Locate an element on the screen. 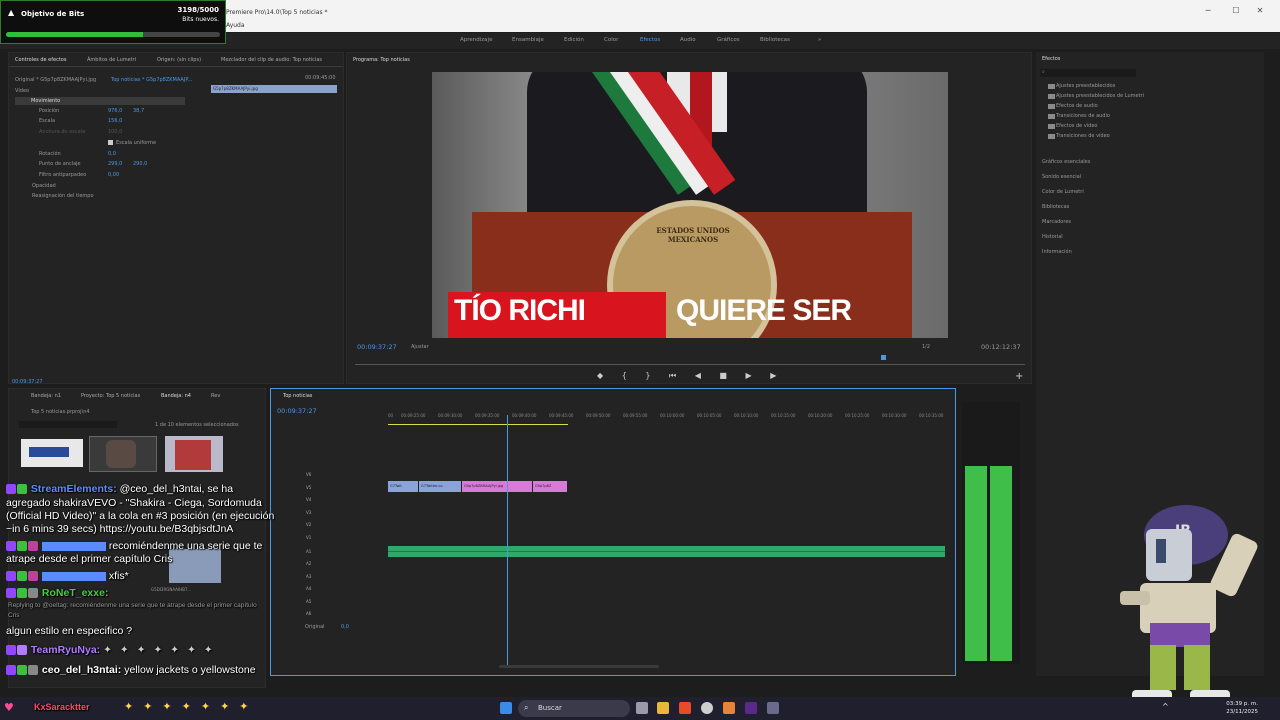 The image size is (1280, 720). panel-section: Historial is located at coordinates (1052, 237).